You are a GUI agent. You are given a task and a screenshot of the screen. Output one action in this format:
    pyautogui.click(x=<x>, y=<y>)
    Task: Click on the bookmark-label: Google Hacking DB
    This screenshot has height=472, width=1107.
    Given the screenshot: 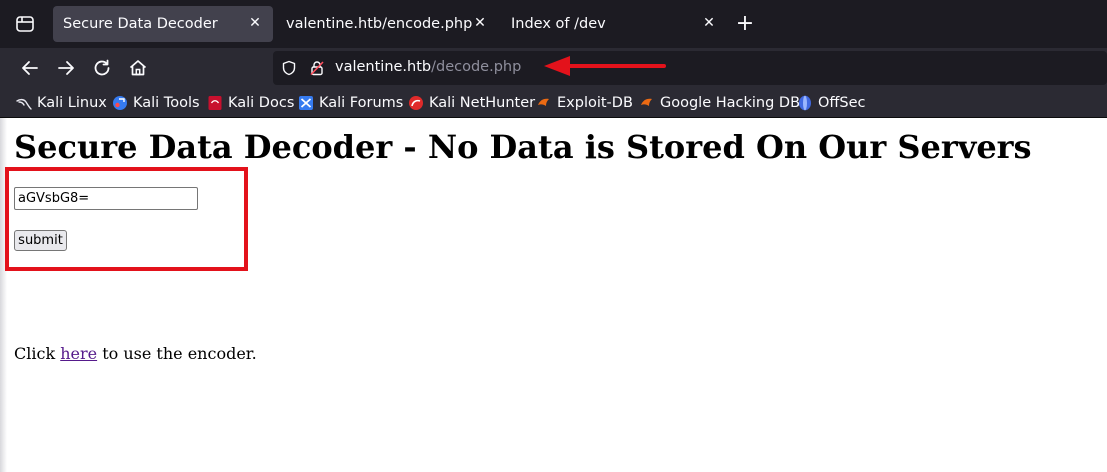 What is the action you would take?
    pyautogui.click(x=730, y=103)
    